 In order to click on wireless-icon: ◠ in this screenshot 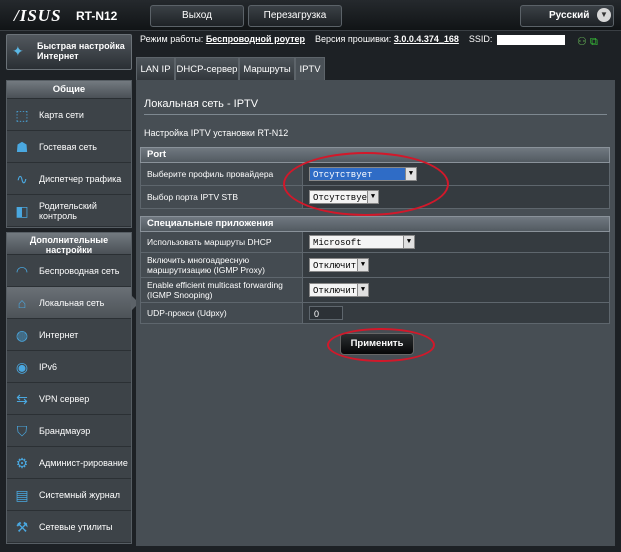, I will do `click(22, 271)`.